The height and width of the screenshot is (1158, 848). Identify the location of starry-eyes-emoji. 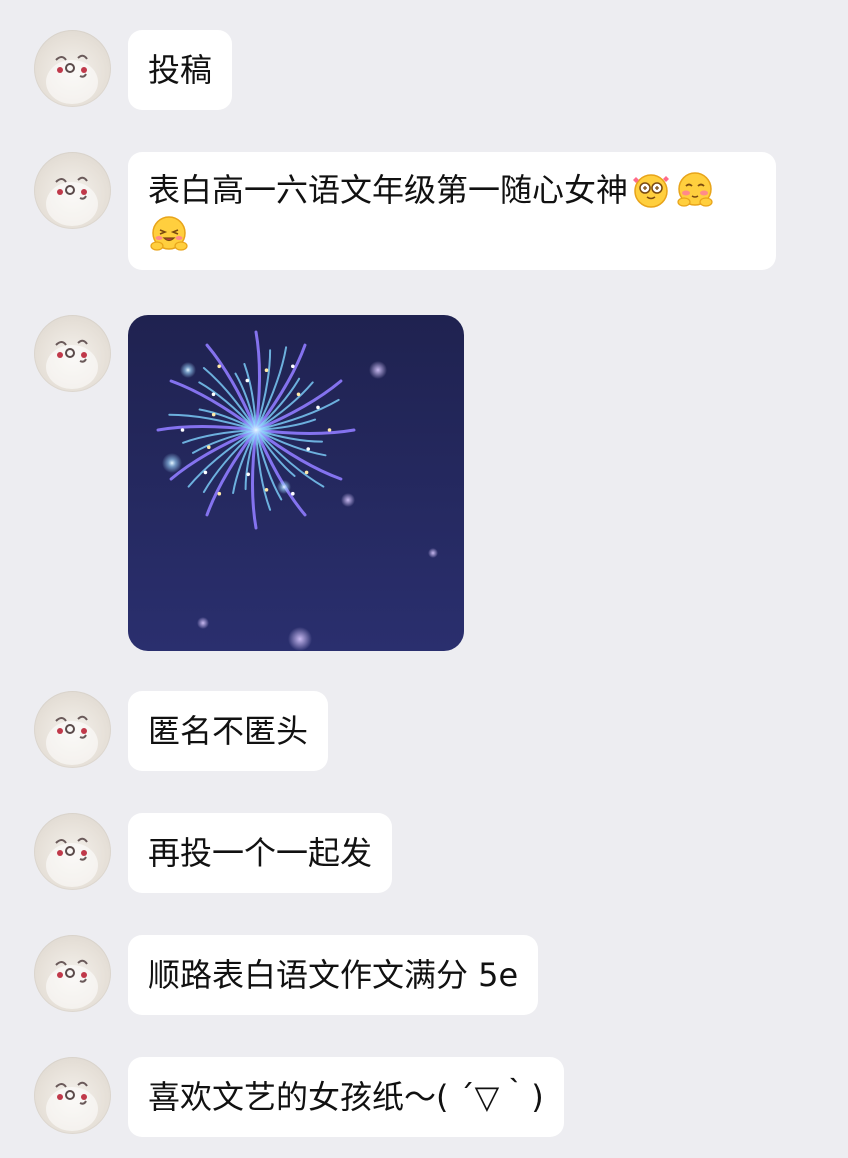
(651, 189).